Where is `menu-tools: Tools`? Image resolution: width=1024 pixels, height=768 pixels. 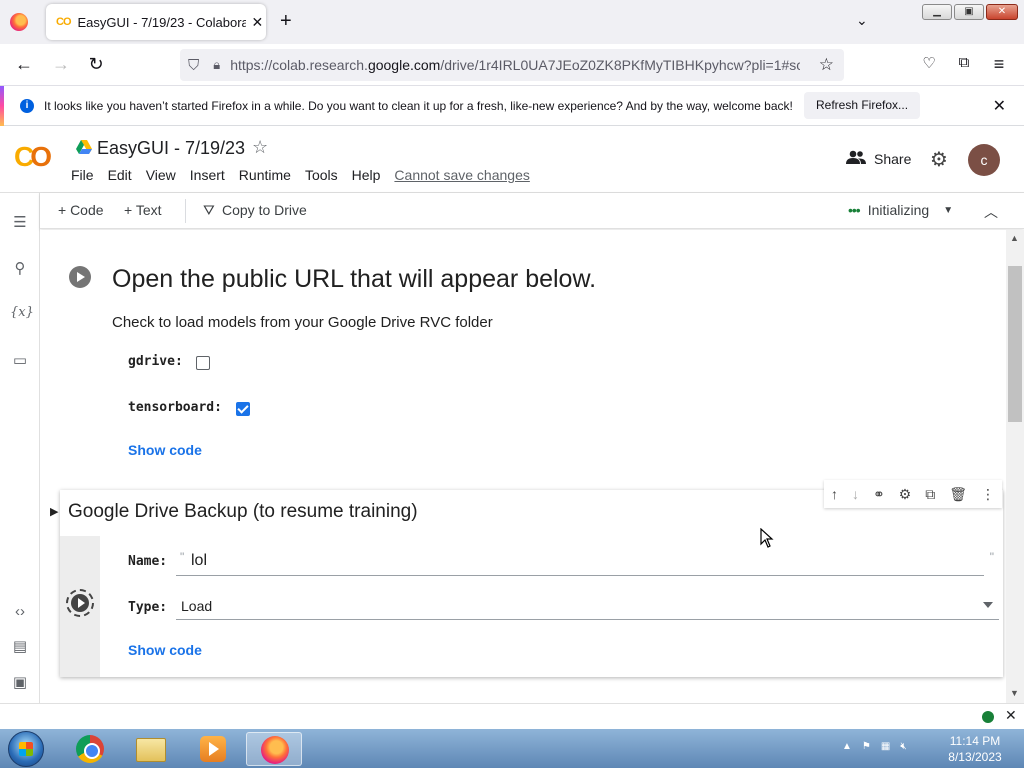 menu-tools: Tools is located at coordinates (321, 175).